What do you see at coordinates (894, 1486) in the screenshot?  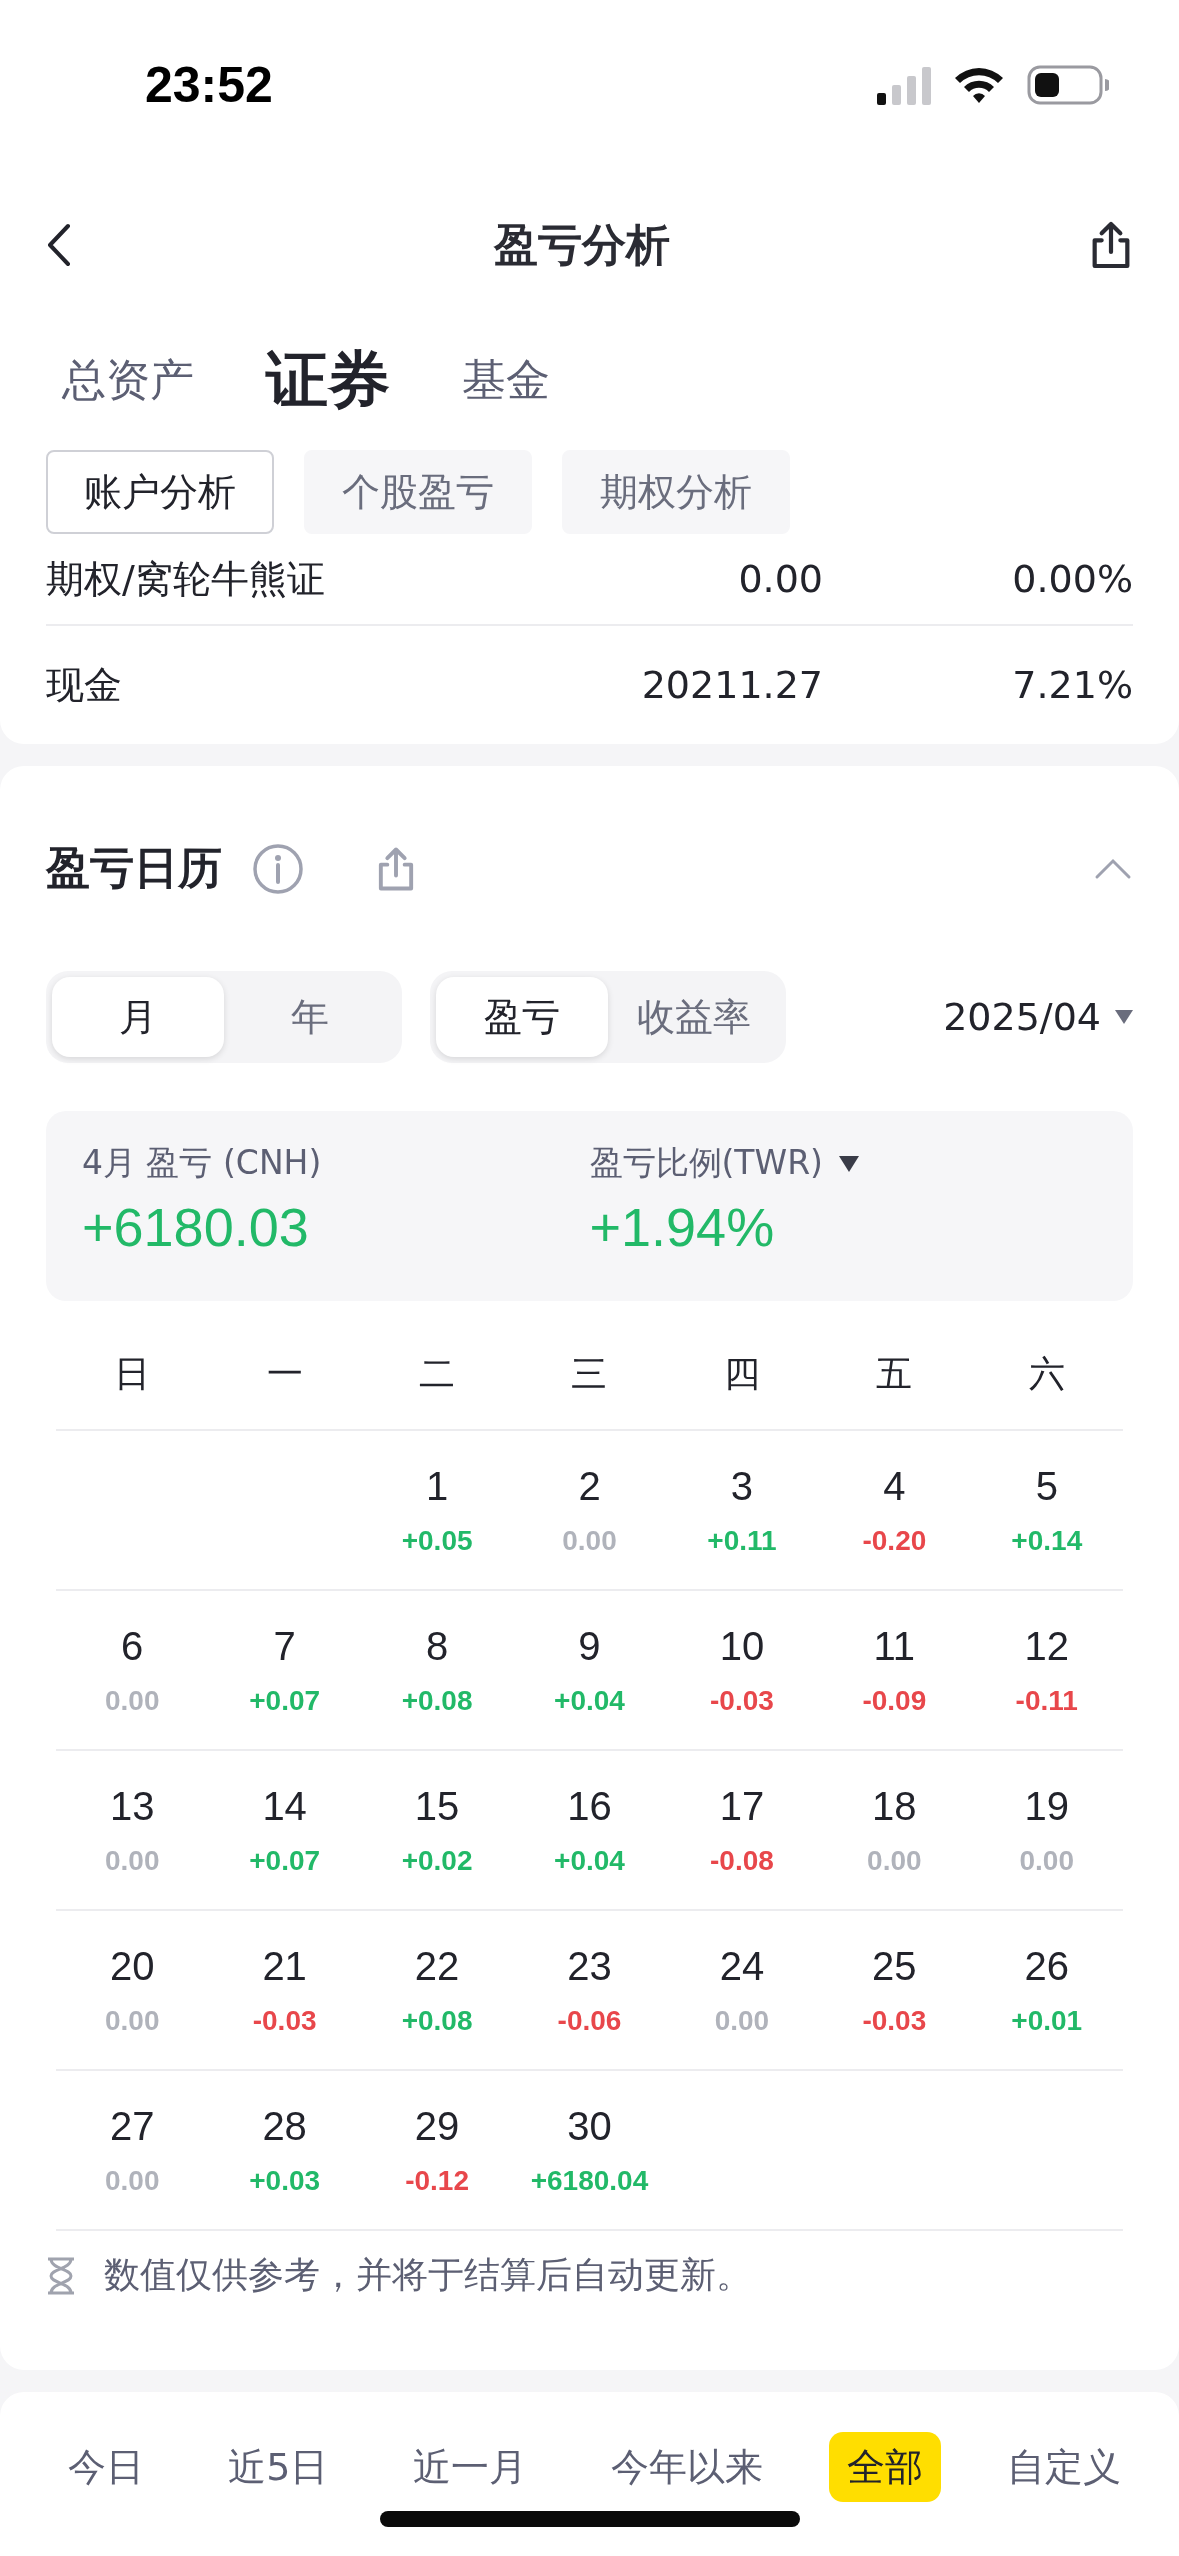 I see `day-number: 4` at bounding box center [894, 1486].